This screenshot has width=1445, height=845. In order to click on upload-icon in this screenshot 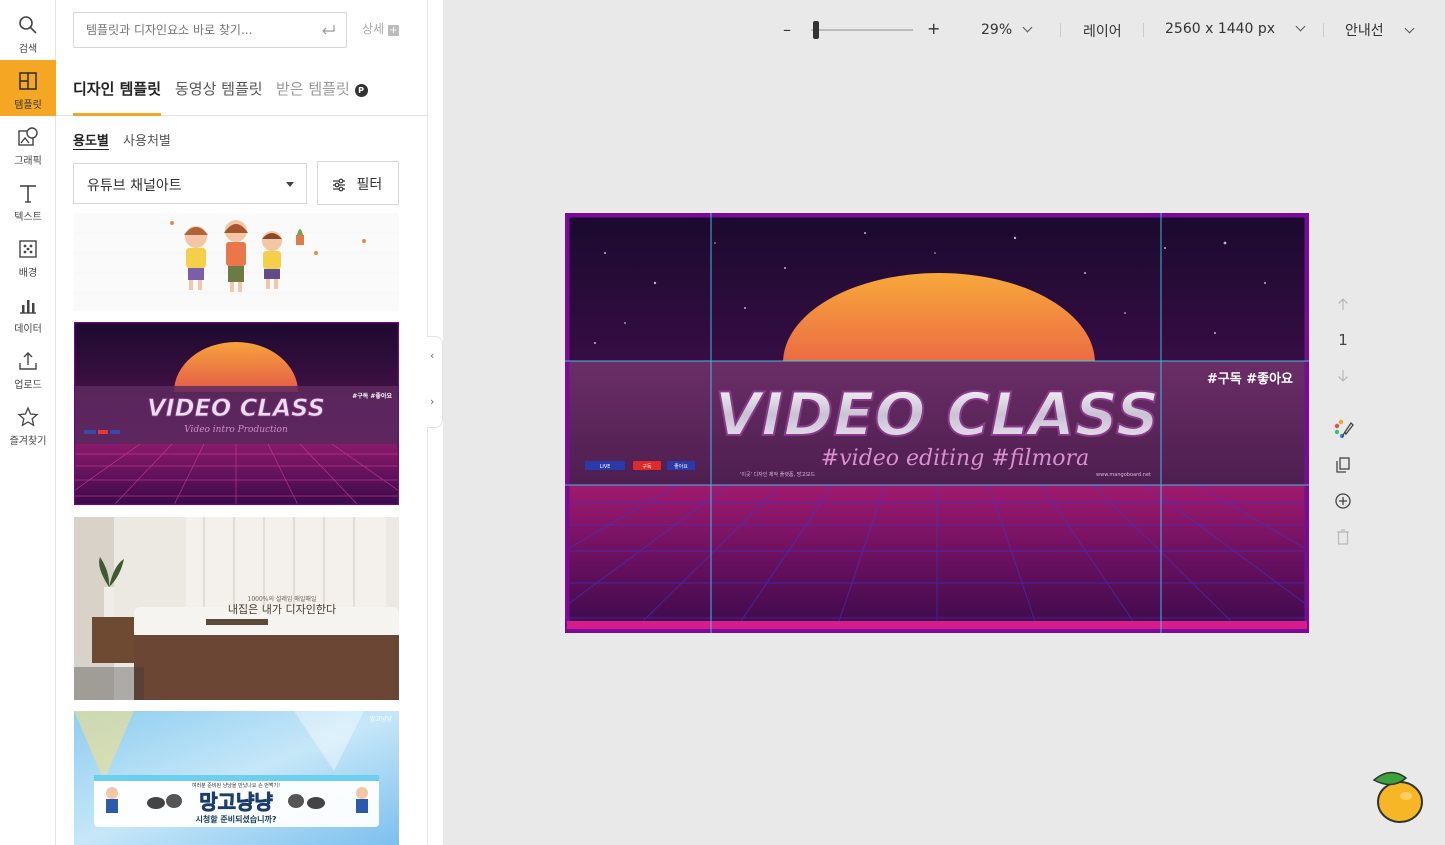, I will do `click(28, 361)`.